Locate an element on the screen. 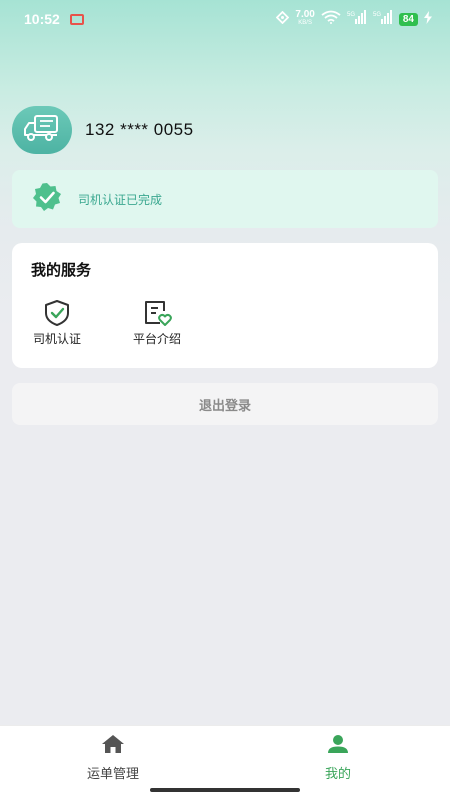 The width and height of the screenshot is (450, 800). home-indicator is located at coordinates (225, 790).